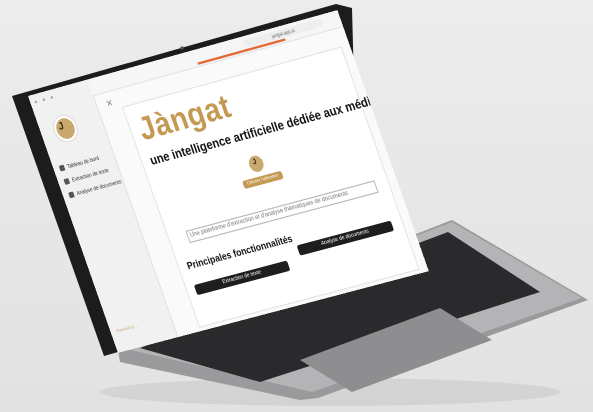  What do you see at coordinates (263, 180) in the screenshot?
I see `start-button: Débuter l'utilisation` at bounding box center [263, 180].